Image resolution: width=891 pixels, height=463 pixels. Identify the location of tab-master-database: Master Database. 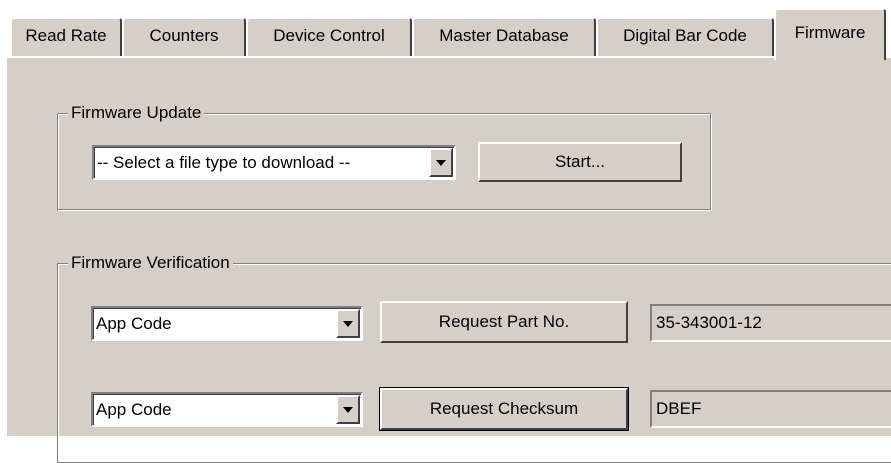
(504, 38).